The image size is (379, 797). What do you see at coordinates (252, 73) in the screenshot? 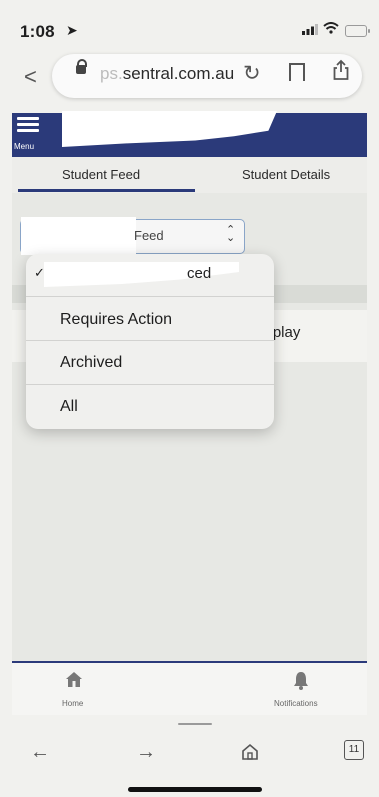
I see `reload-icon: ↻` at bounding box center [252, 73].